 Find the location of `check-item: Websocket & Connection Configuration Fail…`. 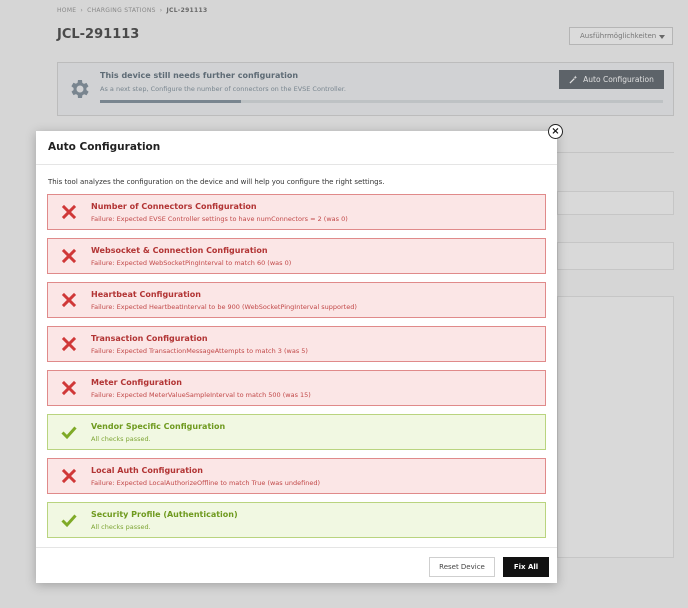

check-item: Websocket & Connection Configuration Fail… is located at coordinates (296, 256).